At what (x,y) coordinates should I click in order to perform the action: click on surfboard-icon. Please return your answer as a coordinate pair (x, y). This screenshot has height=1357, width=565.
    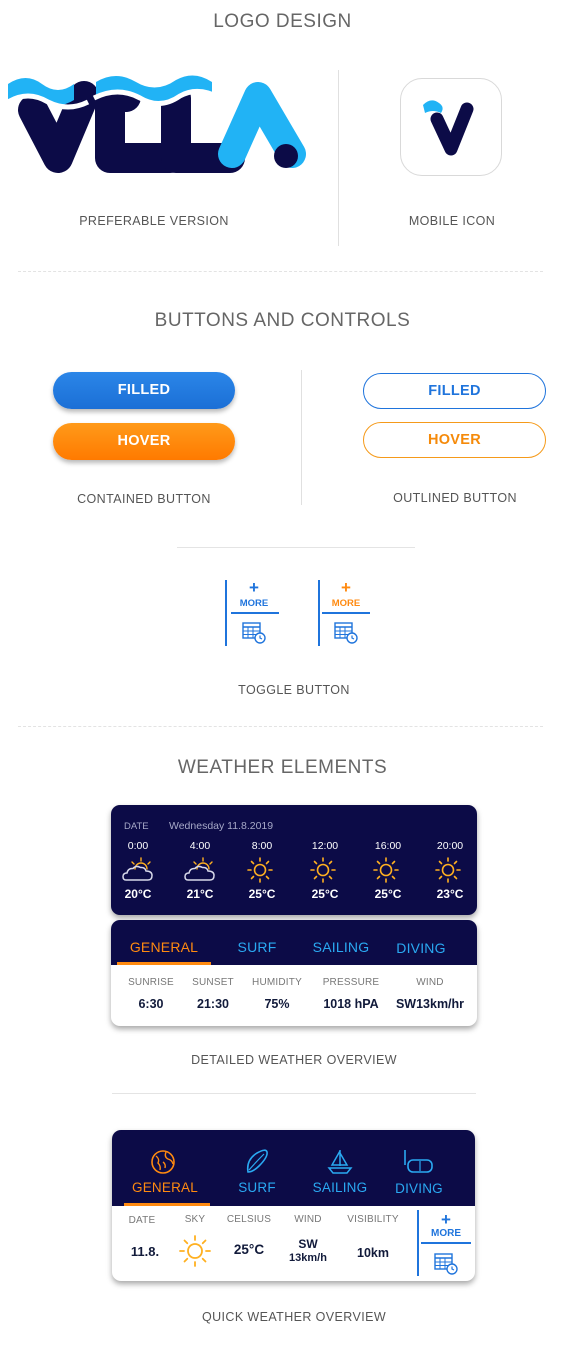
    Looking at the image, I should click on (257, 1161).